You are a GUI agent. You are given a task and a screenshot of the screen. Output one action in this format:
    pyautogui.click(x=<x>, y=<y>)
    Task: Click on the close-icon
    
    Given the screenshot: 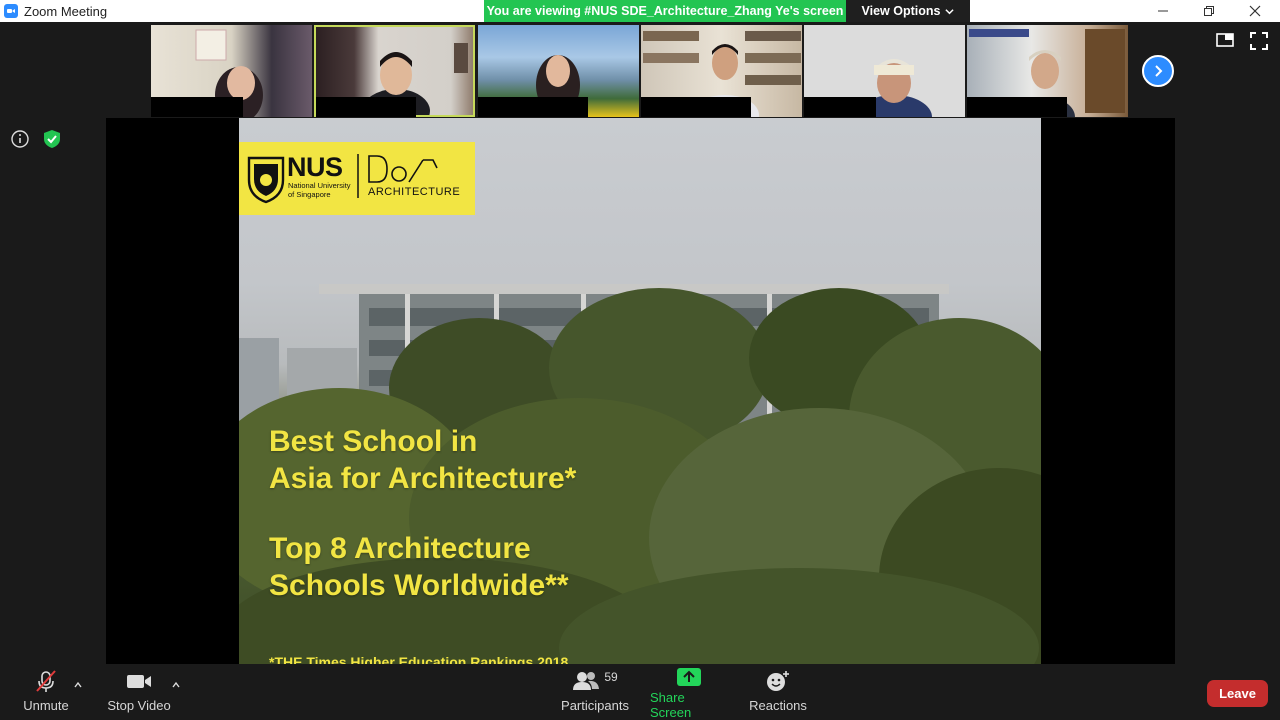 What is the action you would take?
    pyautogui.click(x=1255, y=11)
    